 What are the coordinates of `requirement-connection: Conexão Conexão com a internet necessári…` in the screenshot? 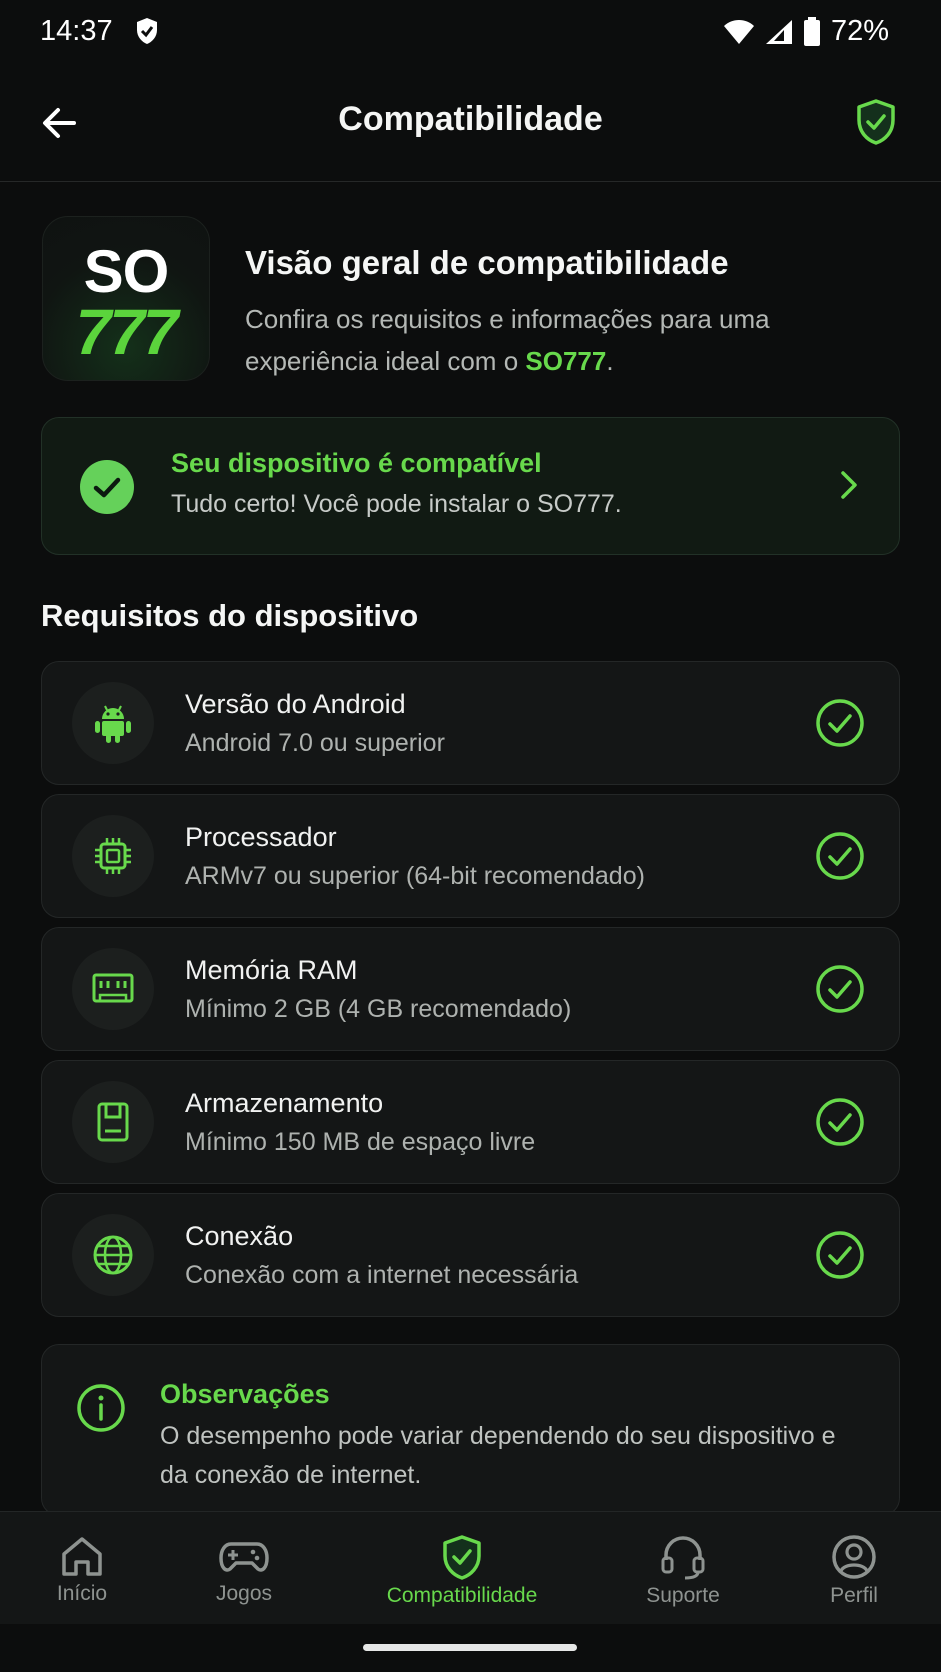 It's located at (470, 1255).